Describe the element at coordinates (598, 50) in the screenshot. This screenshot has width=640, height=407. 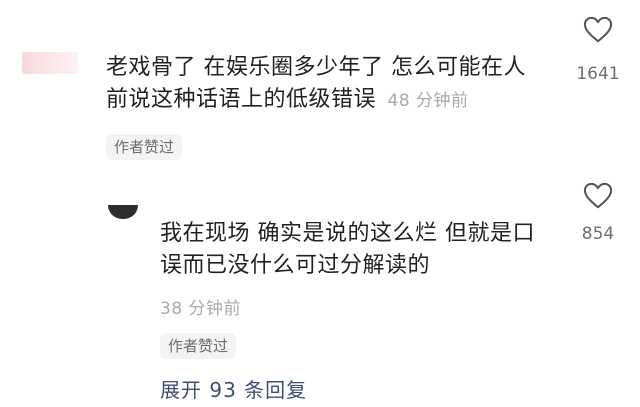
I see `comment-1-like-button: 1641` at that location.